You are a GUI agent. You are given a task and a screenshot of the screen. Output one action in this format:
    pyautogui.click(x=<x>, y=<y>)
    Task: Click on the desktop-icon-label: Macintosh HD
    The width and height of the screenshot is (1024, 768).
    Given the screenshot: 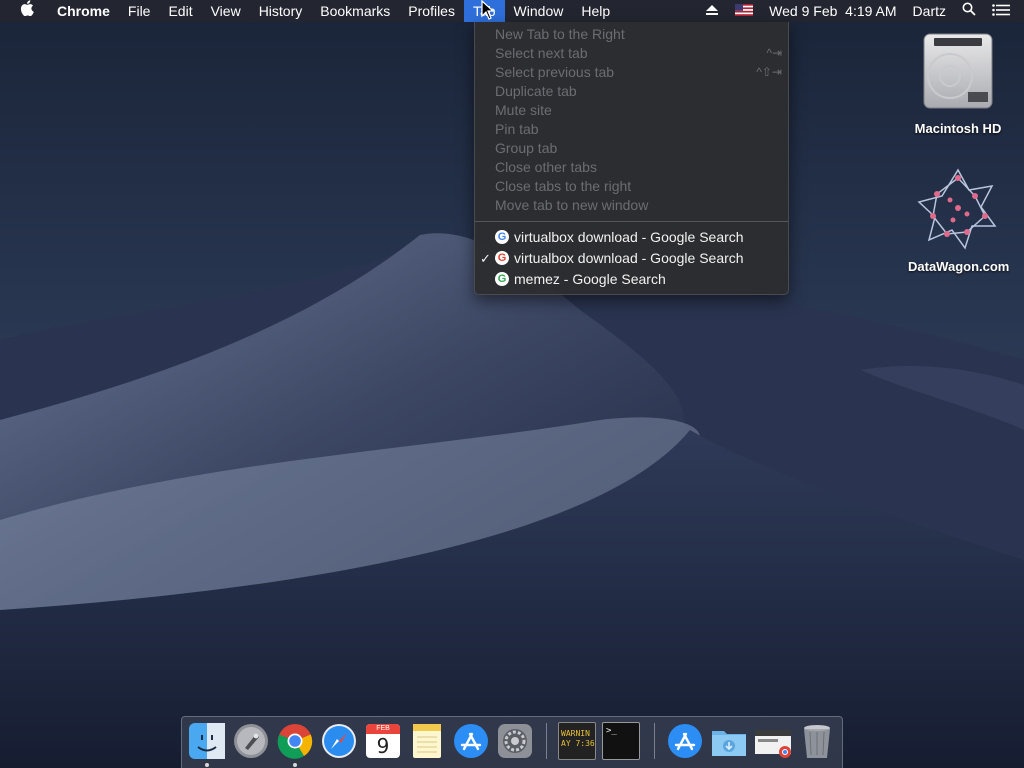 What is the action you would take?
    pyautogui.click(x=958, y=128)
    